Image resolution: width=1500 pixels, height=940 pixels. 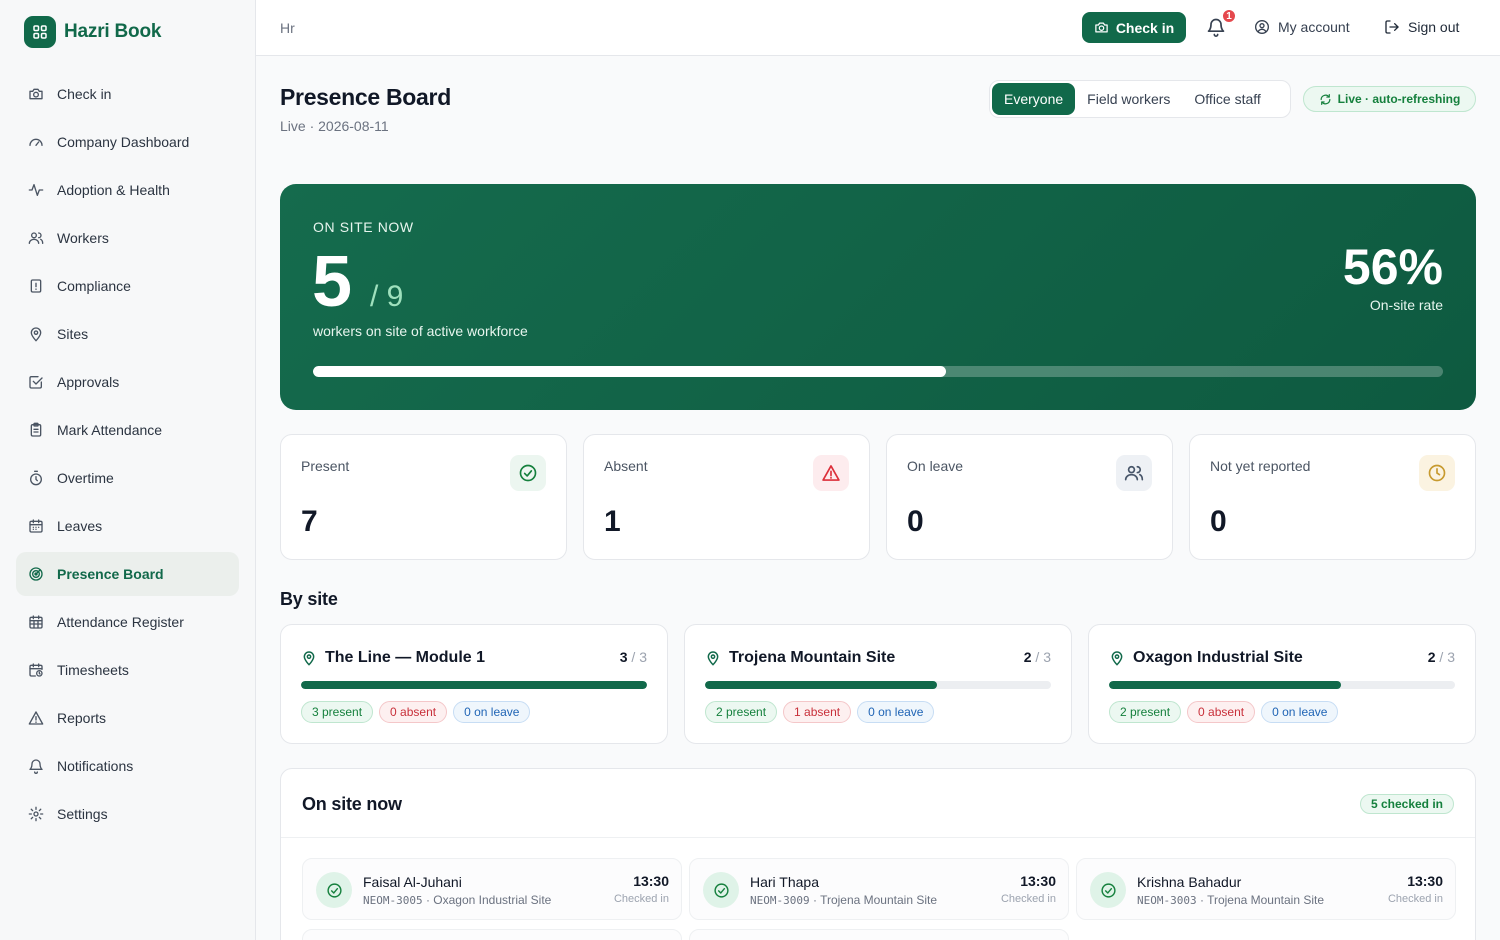 What do you see at coordinates (1029, 497) in the screenshot?
I see `stat-card-on-leave: On leave 0` at bounding box center [1029, 497].